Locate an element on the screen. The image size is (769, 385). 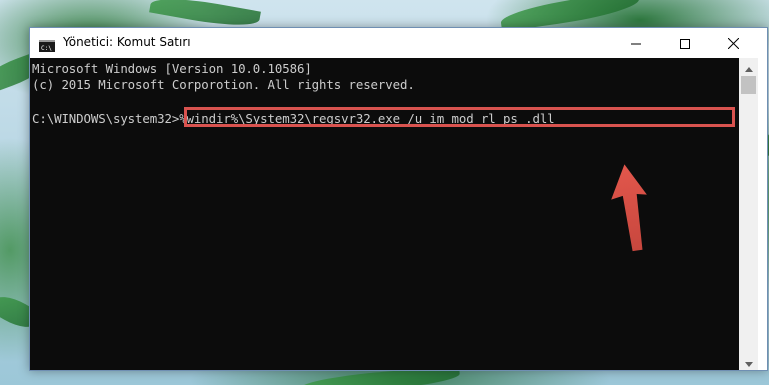
window-title: Yönetici: Komut Satırı is located at coordinates (127, 42).